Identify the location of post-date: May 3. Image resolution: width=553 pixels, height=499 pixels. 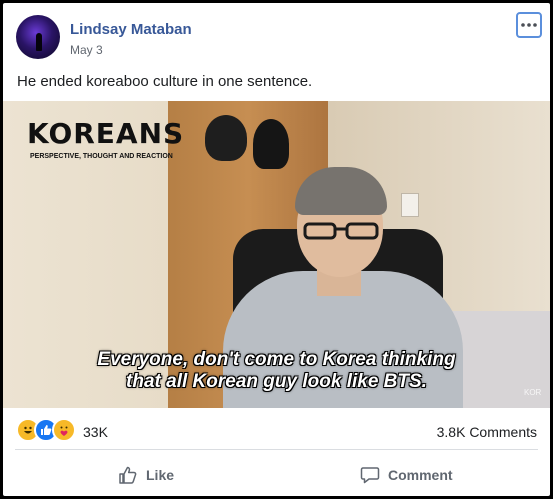
(86, 50).